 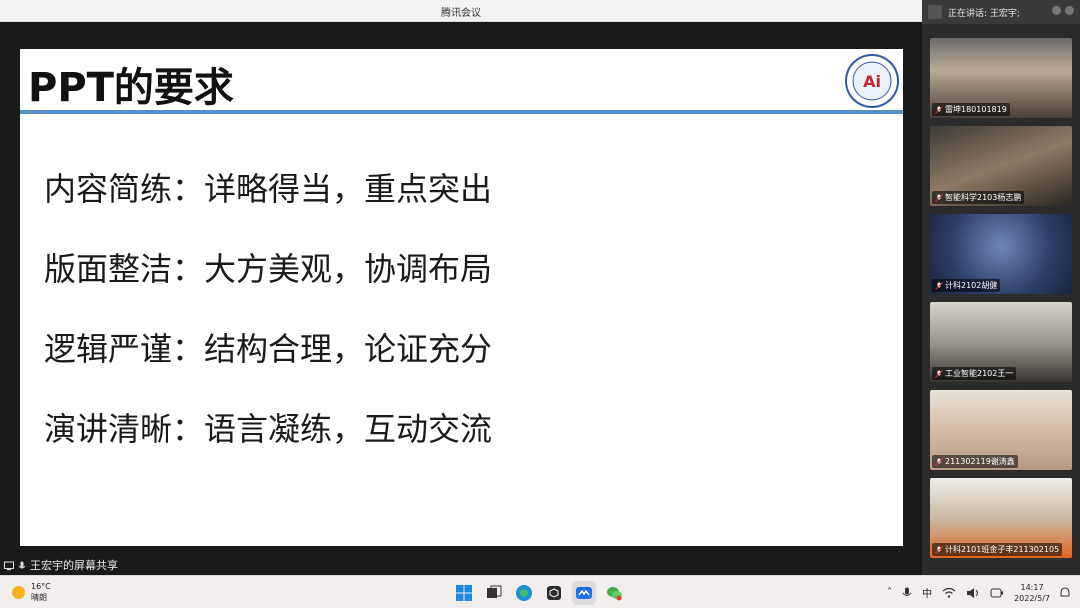 What do you see at coordinates (980, 461) in the screenshot?
I see `participant-name: 211302119谢涛鑫` at bounding box center [980, 461].